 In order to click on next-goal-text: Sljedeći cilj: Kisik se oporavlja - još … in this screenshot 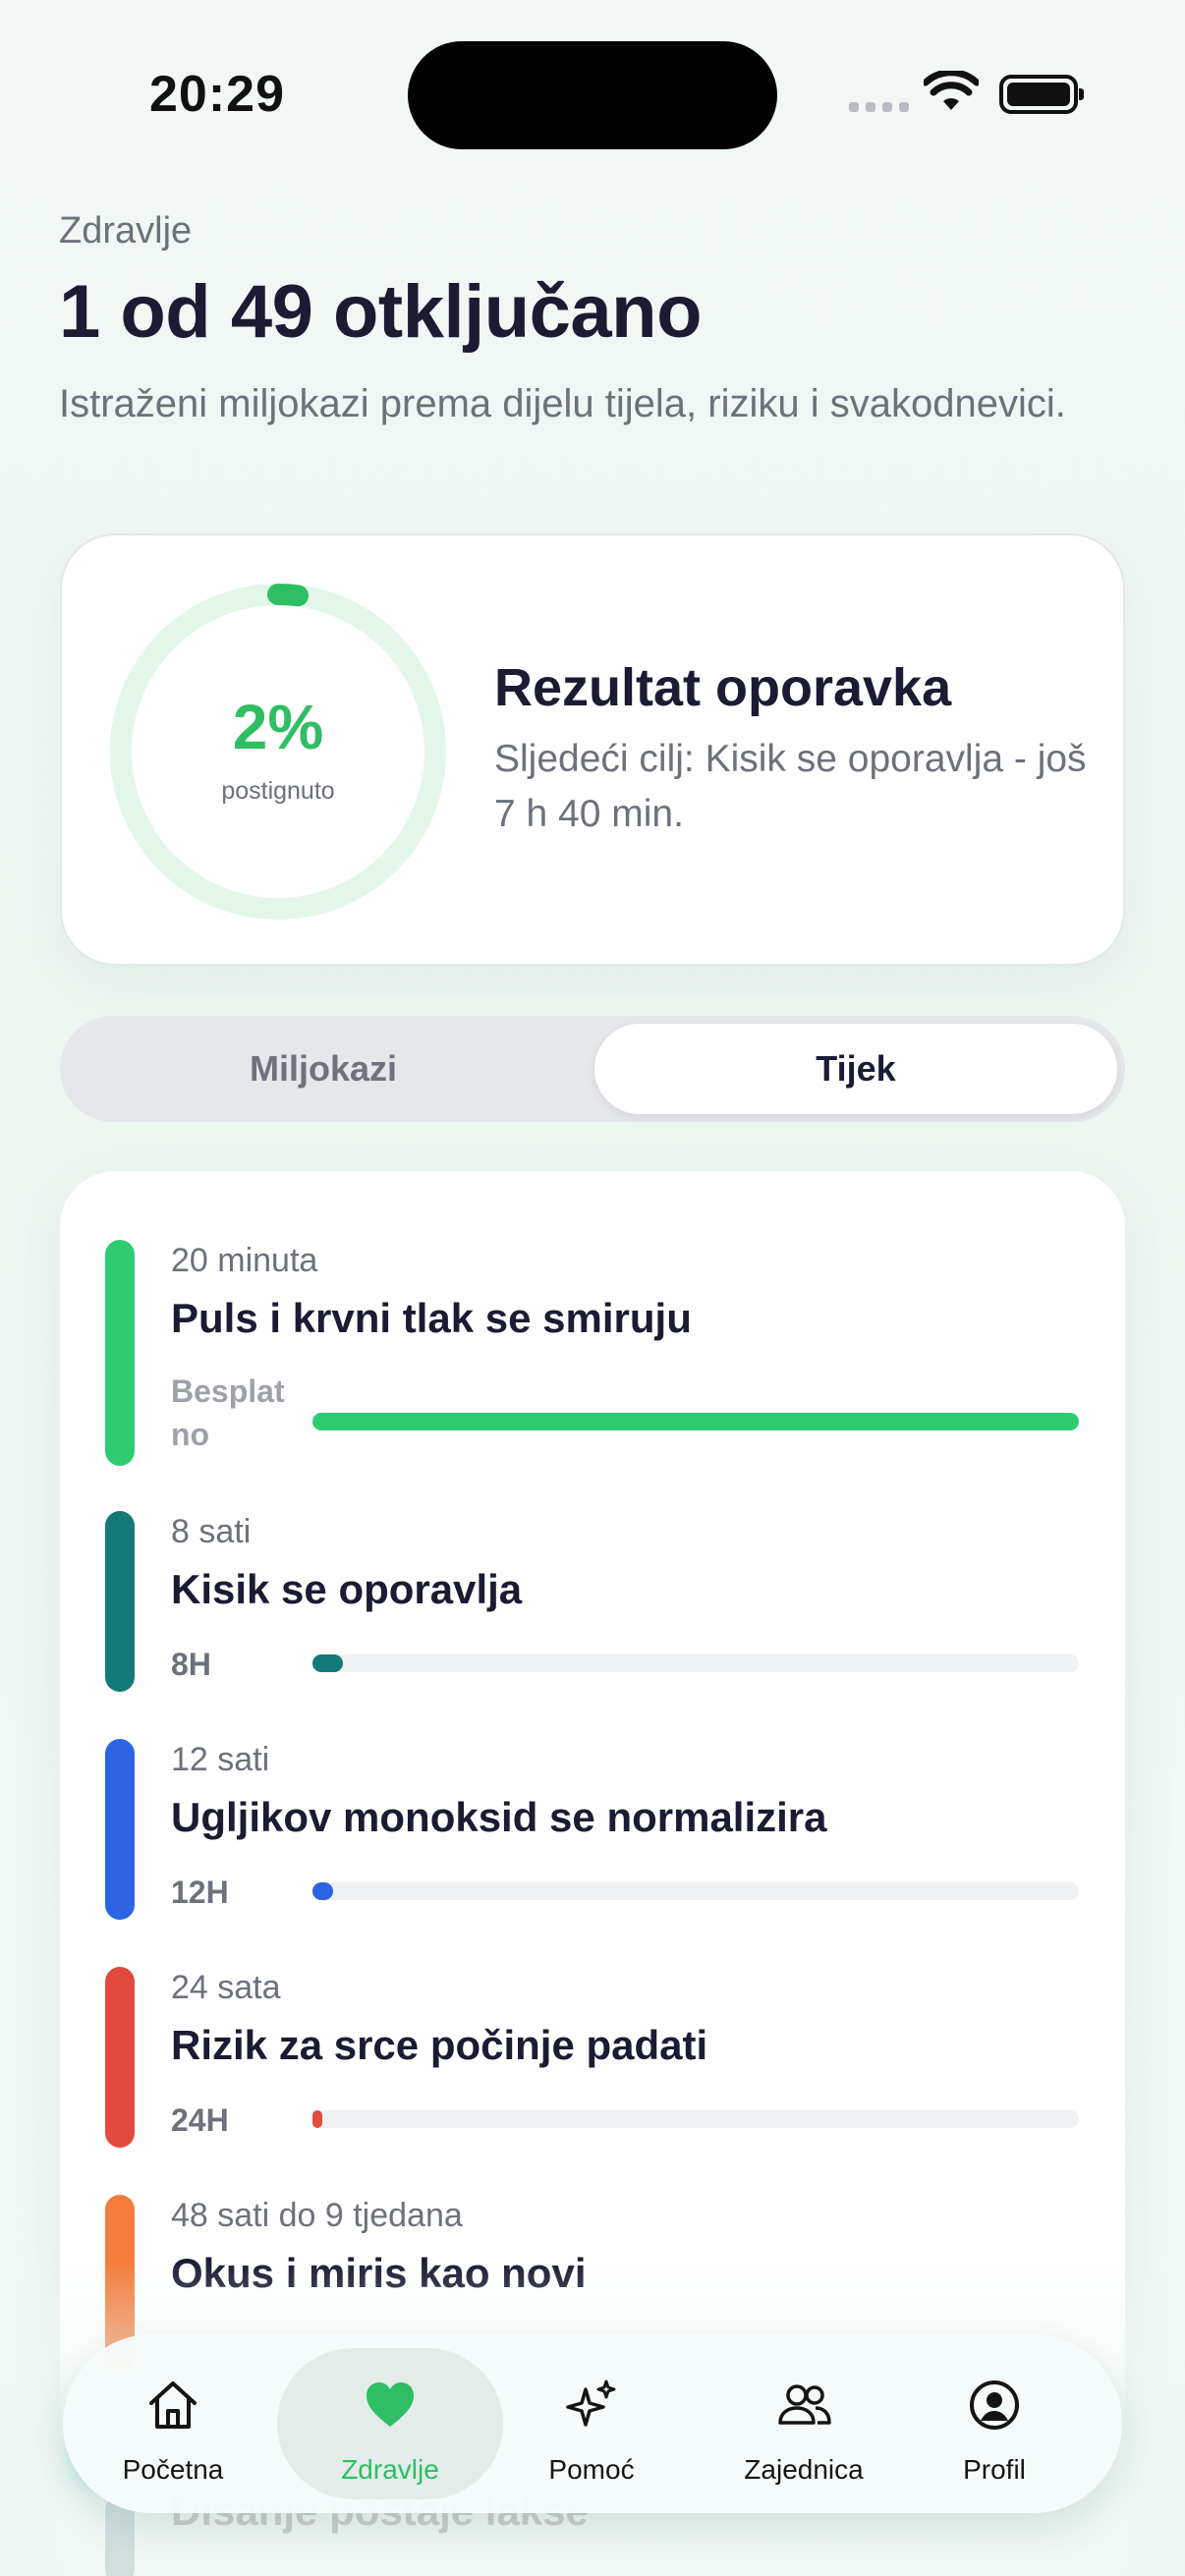, I will do `click(790, 786)`.